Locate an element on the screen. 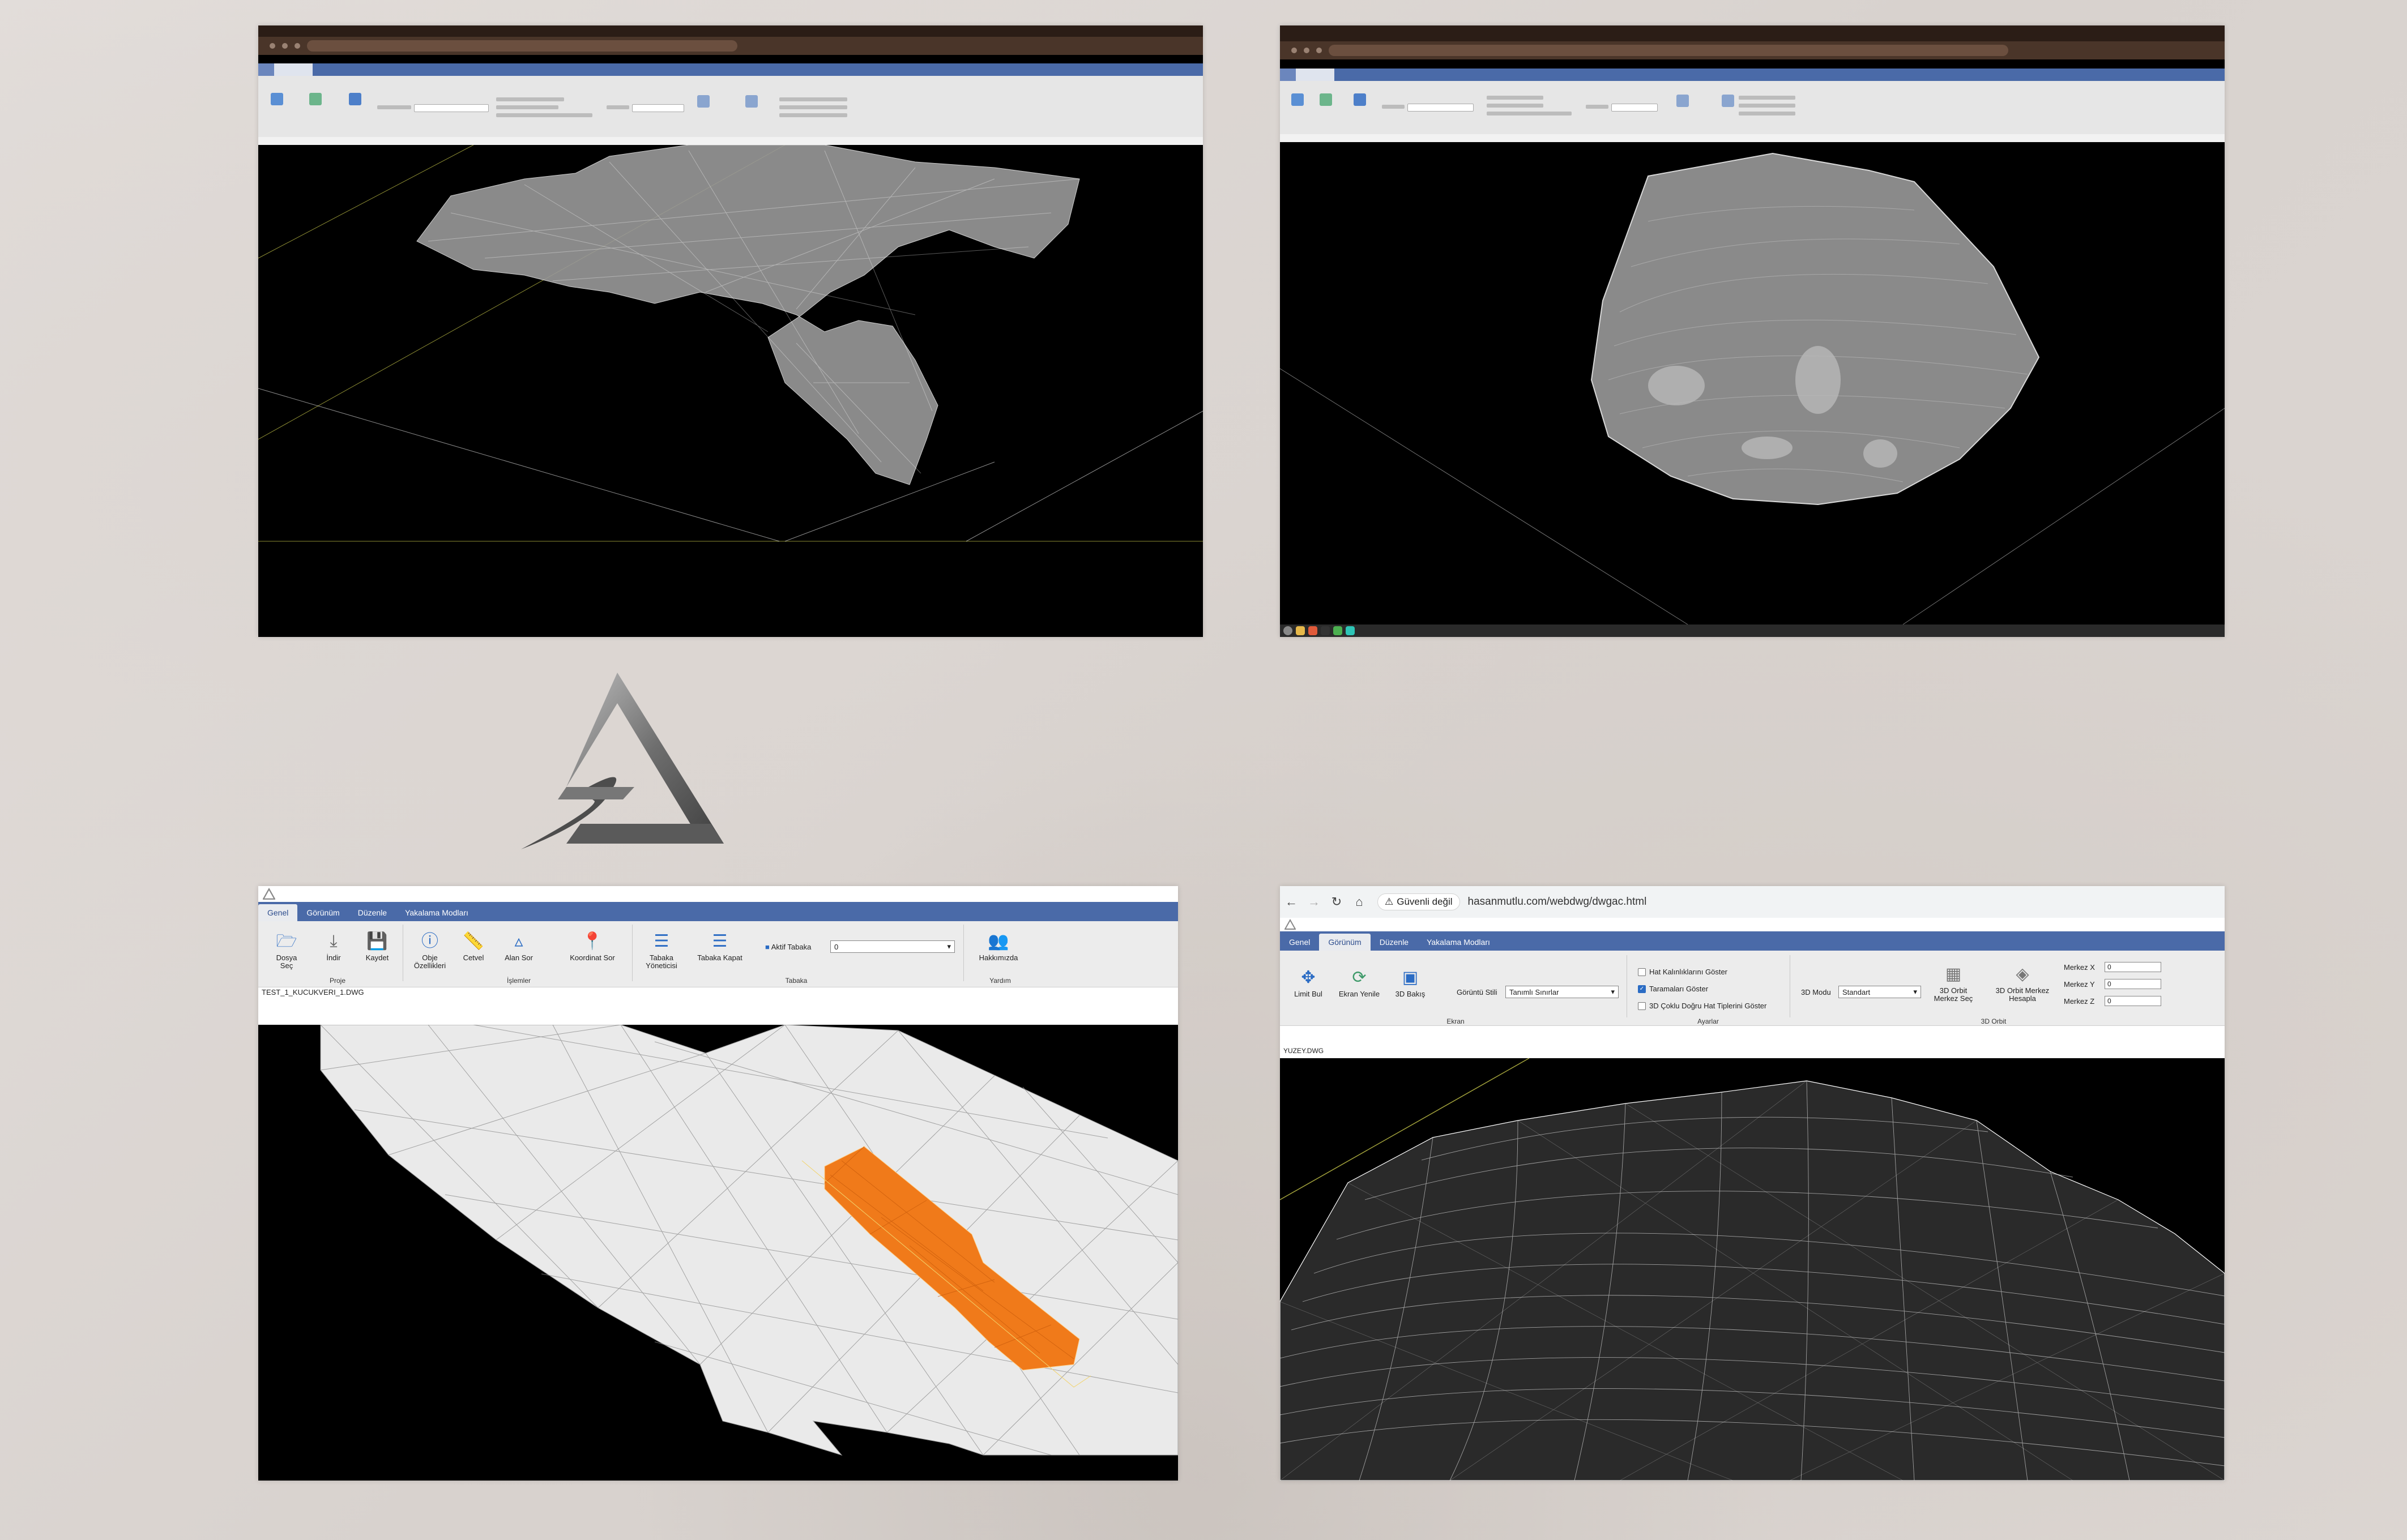 The width and height of the screenshot is (2407, 1540). dosya-sec-button: 🗁 Dosya Seç is located at coordinates (287, 950).